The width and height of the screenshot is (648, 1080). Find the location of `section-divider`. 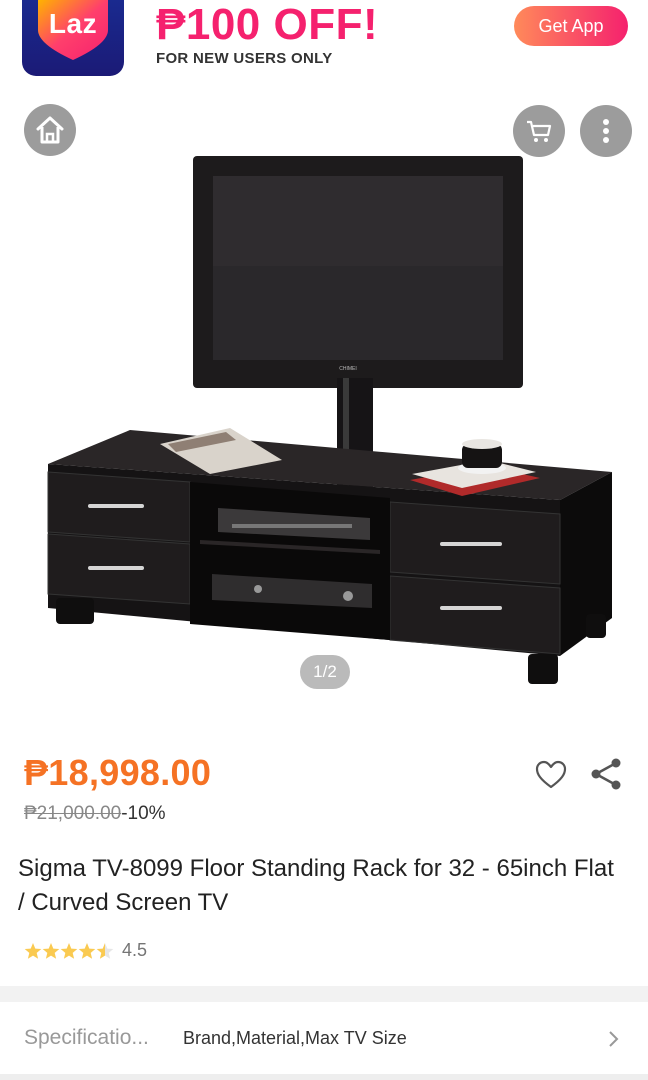

section-divider is located at coordinates (324, 994).